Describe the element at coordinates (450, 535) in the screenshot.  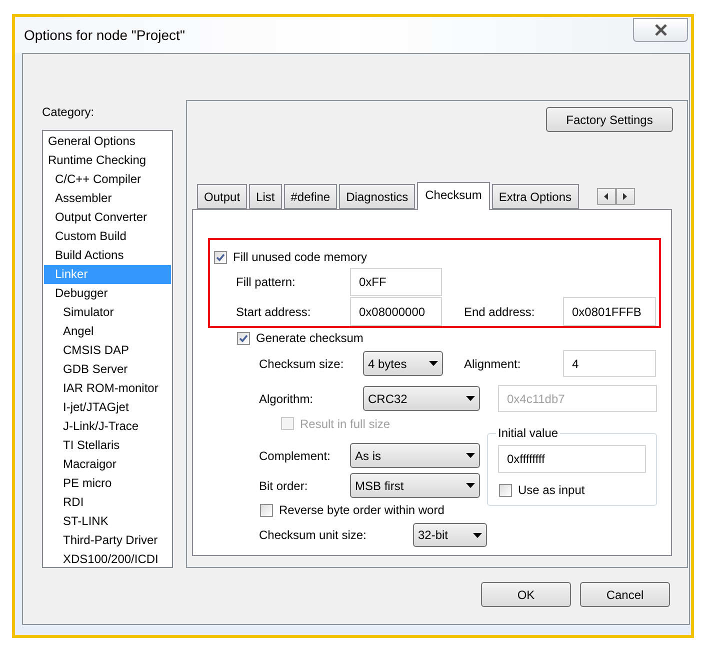
I see `dropdown: 32-bit` at that location.